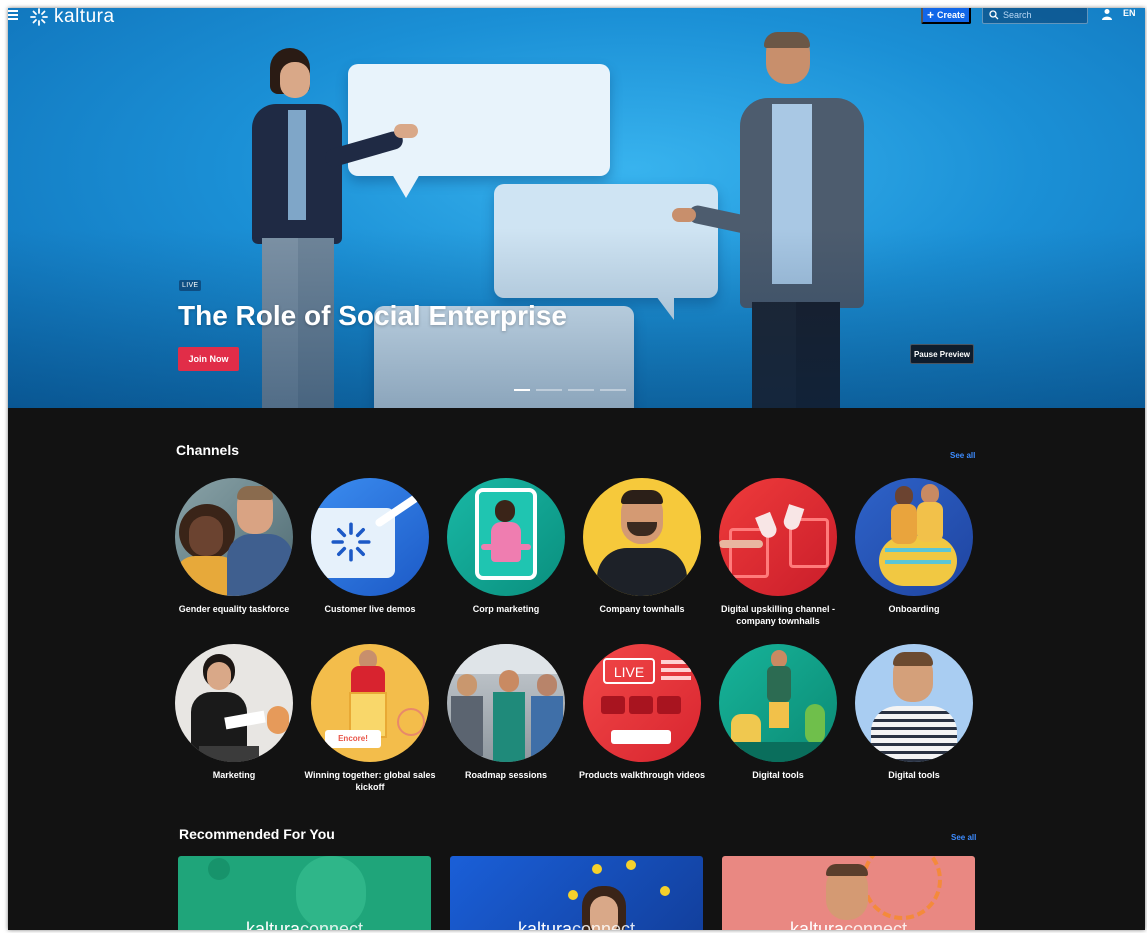  Describe the element at coordinates (848, 893) in the screenshot. I see `recommended-card-3: kalturaconnect` at that location.